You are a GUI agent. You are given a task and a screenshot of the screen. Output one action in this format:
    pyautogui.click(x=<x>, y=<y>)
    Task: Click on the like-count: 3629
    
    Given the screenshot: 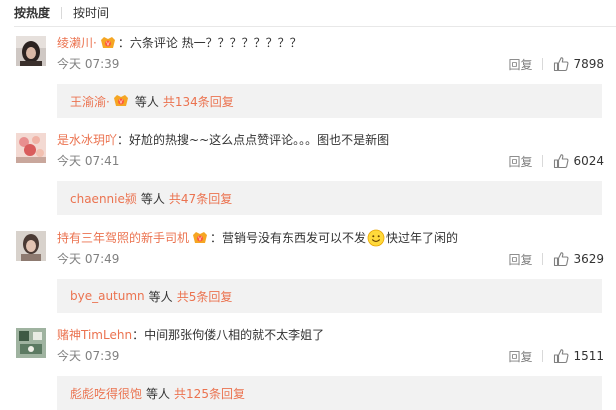 What is the action you would take?
    pyautogui.click(x=588, y=259)
    